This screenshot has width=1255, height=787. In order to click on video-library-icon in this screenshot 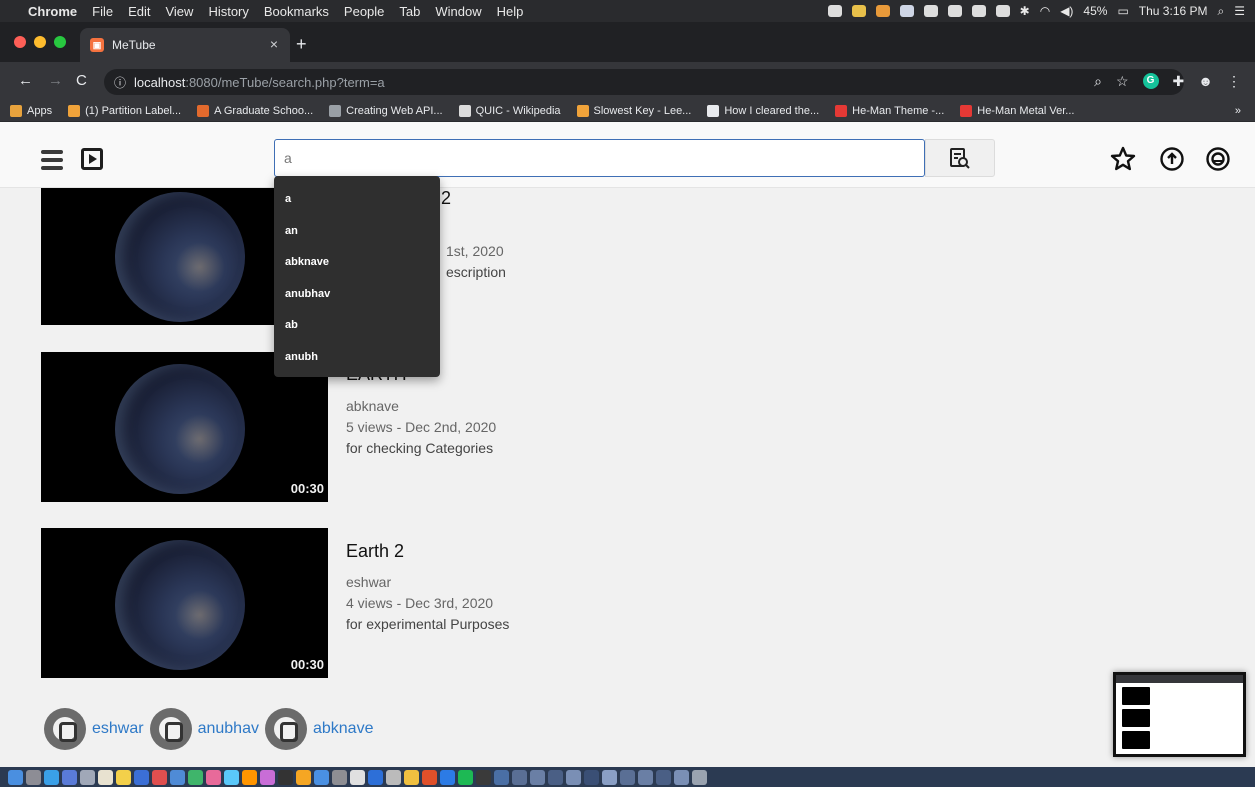, I will do `click(92, 159)`.